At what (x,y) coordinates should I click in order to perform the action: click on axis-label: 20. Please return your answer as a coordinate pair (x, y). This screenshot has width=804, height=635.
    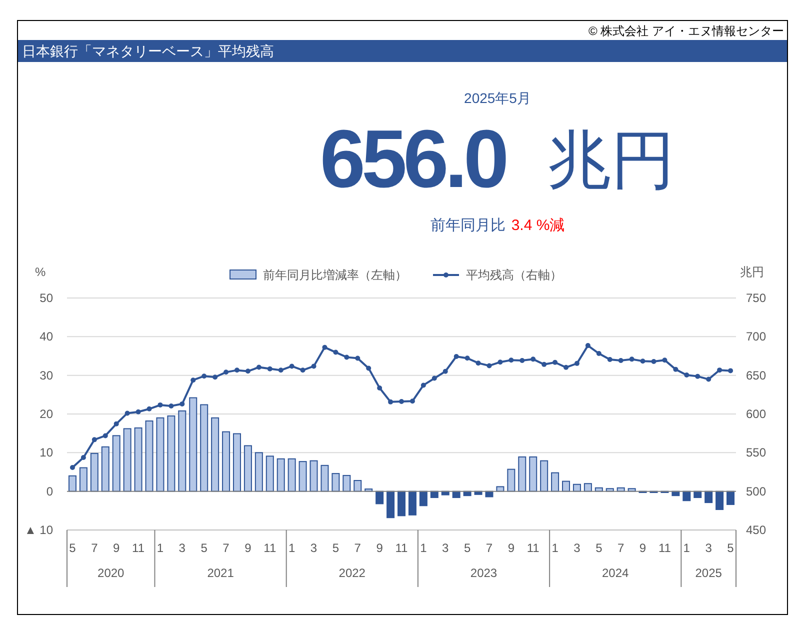
    Looking at the image, I should click on (46, 414).